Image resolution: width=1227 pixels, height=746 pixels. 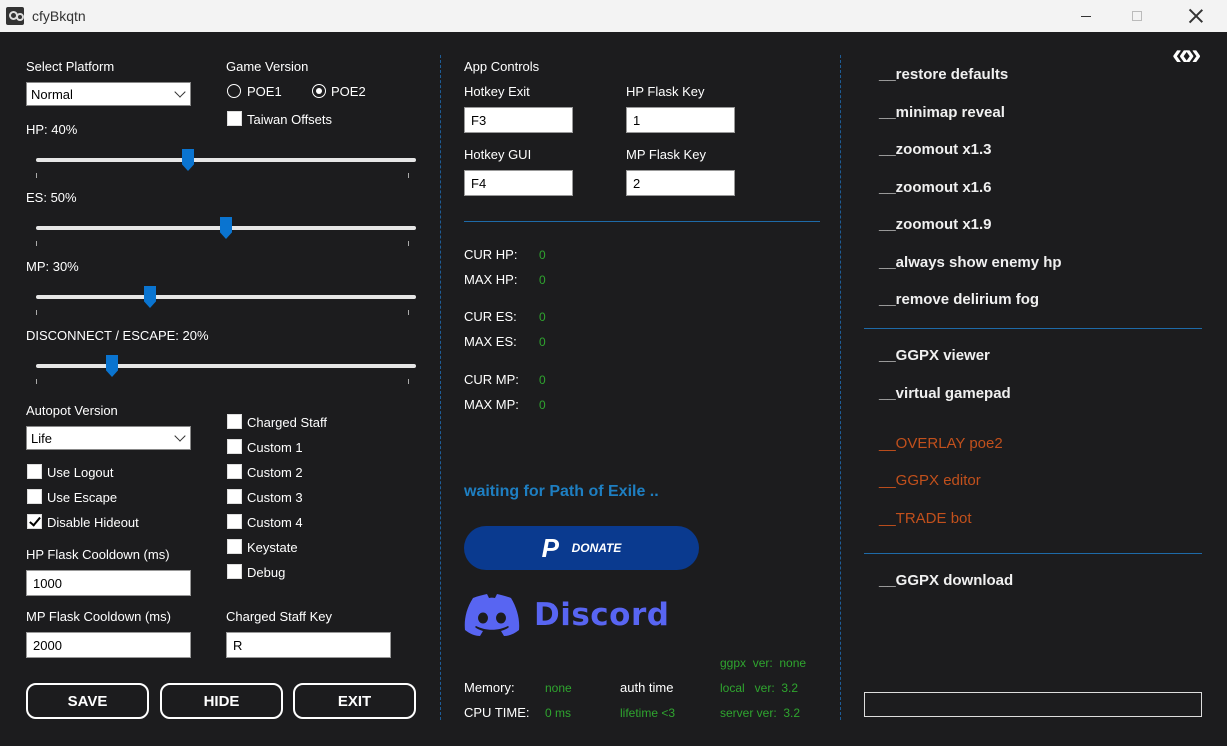 What do you see at coordinates (935, 149) in the screenshot?
I see `menu-zoomout-1-3: __zoomout x1.3` at bounding box center [935, 149].